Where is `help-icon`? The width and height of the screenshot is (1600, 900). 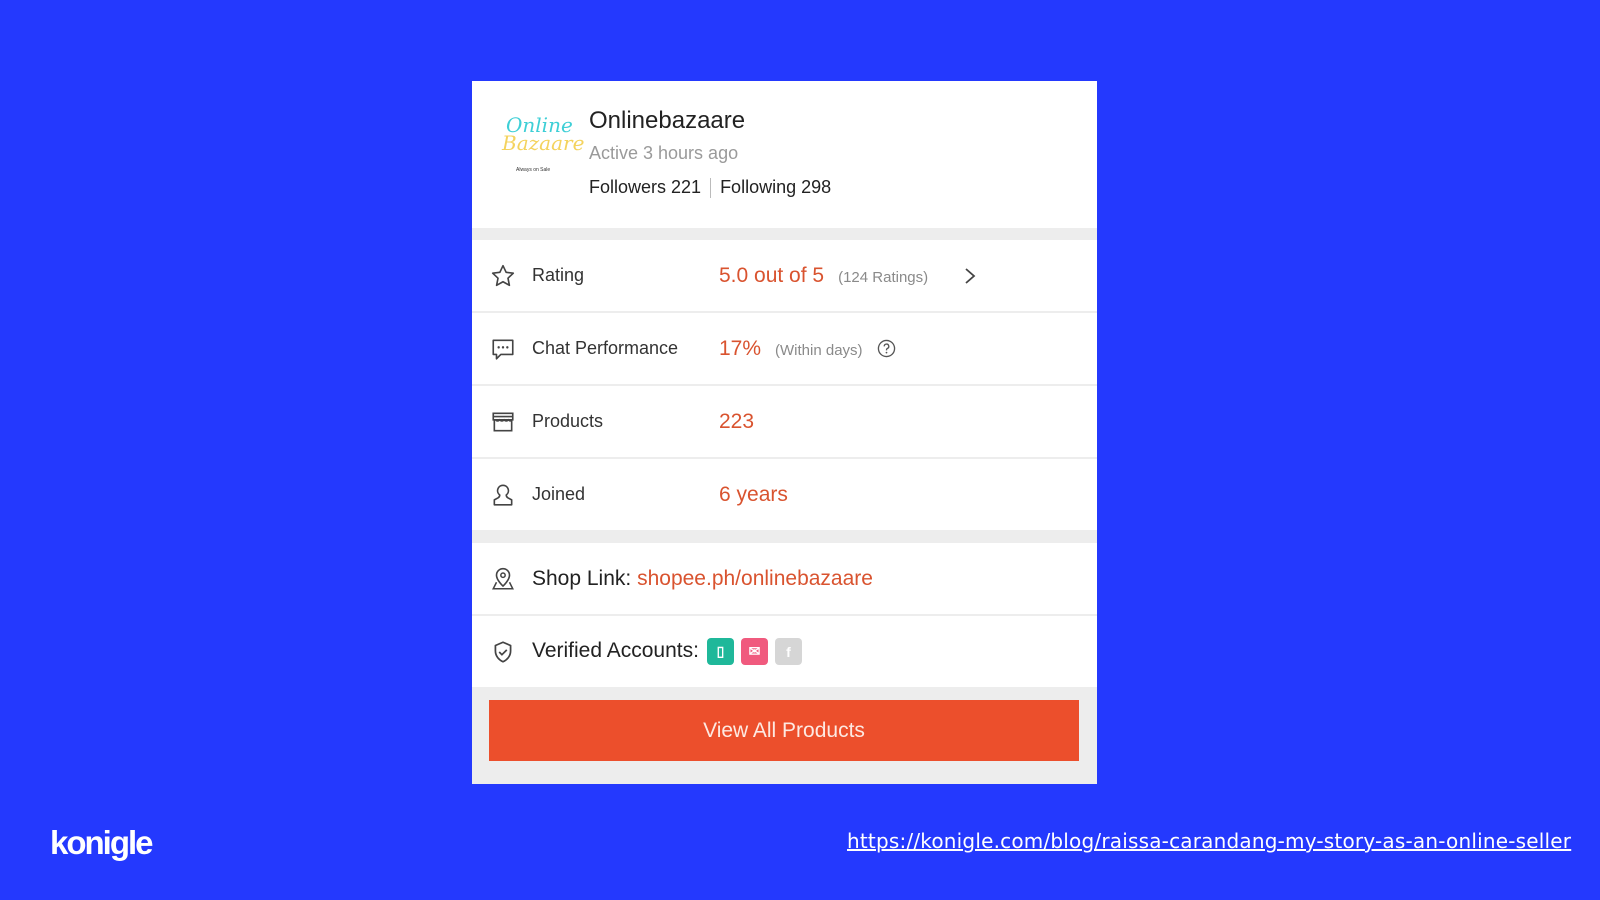 help-icon is located at coordinates (886, 348).